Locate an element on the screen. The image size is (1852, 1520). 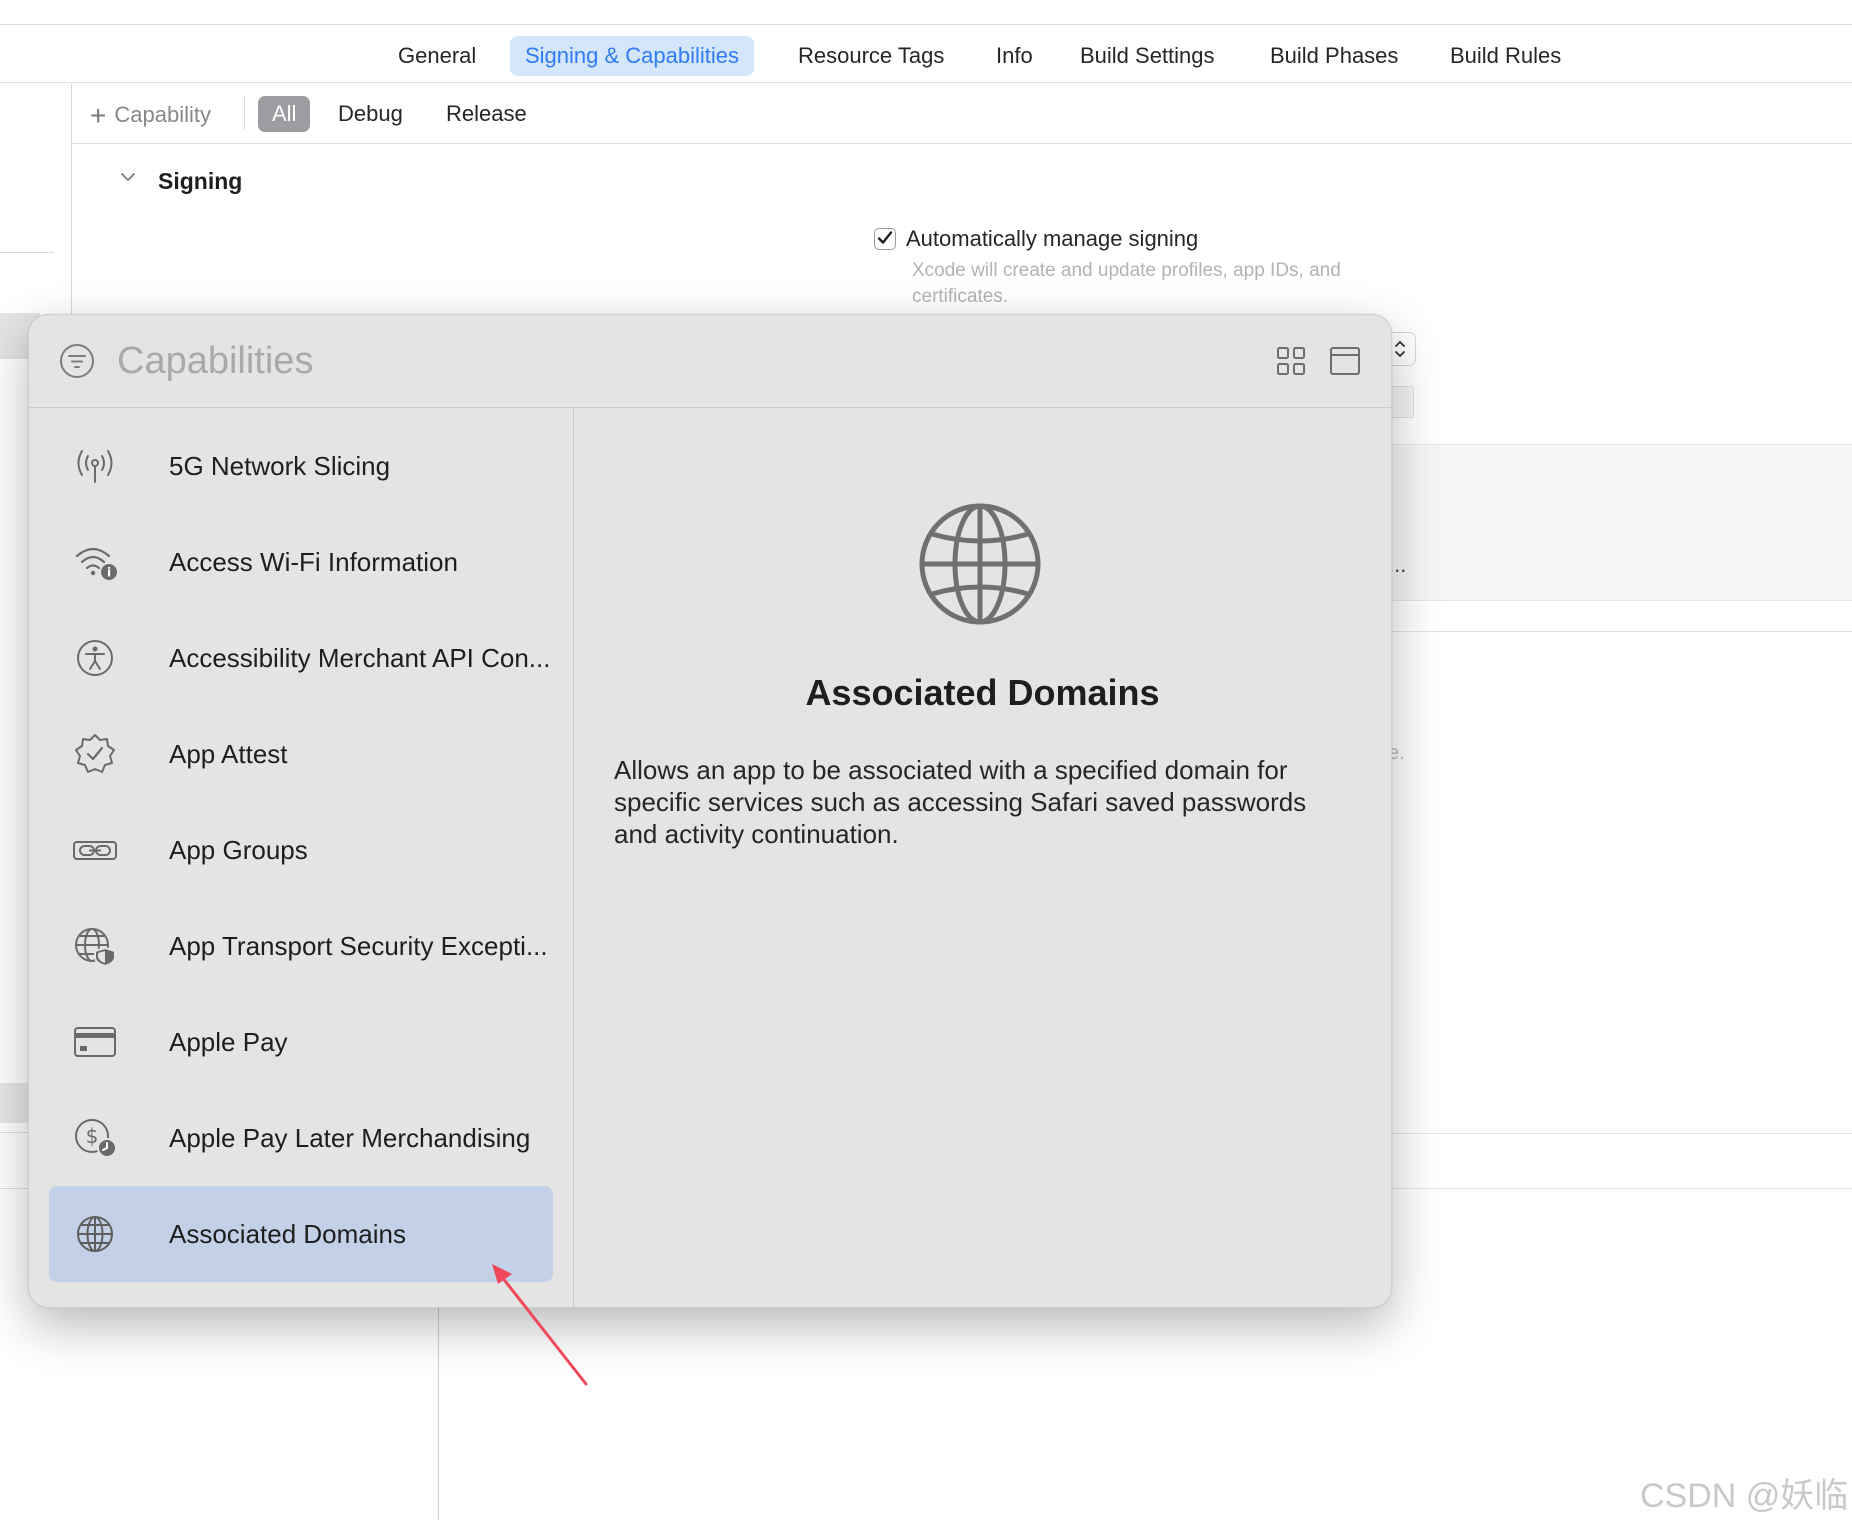
capability-label: Apple Pay is located at coordinates (228, 1042).